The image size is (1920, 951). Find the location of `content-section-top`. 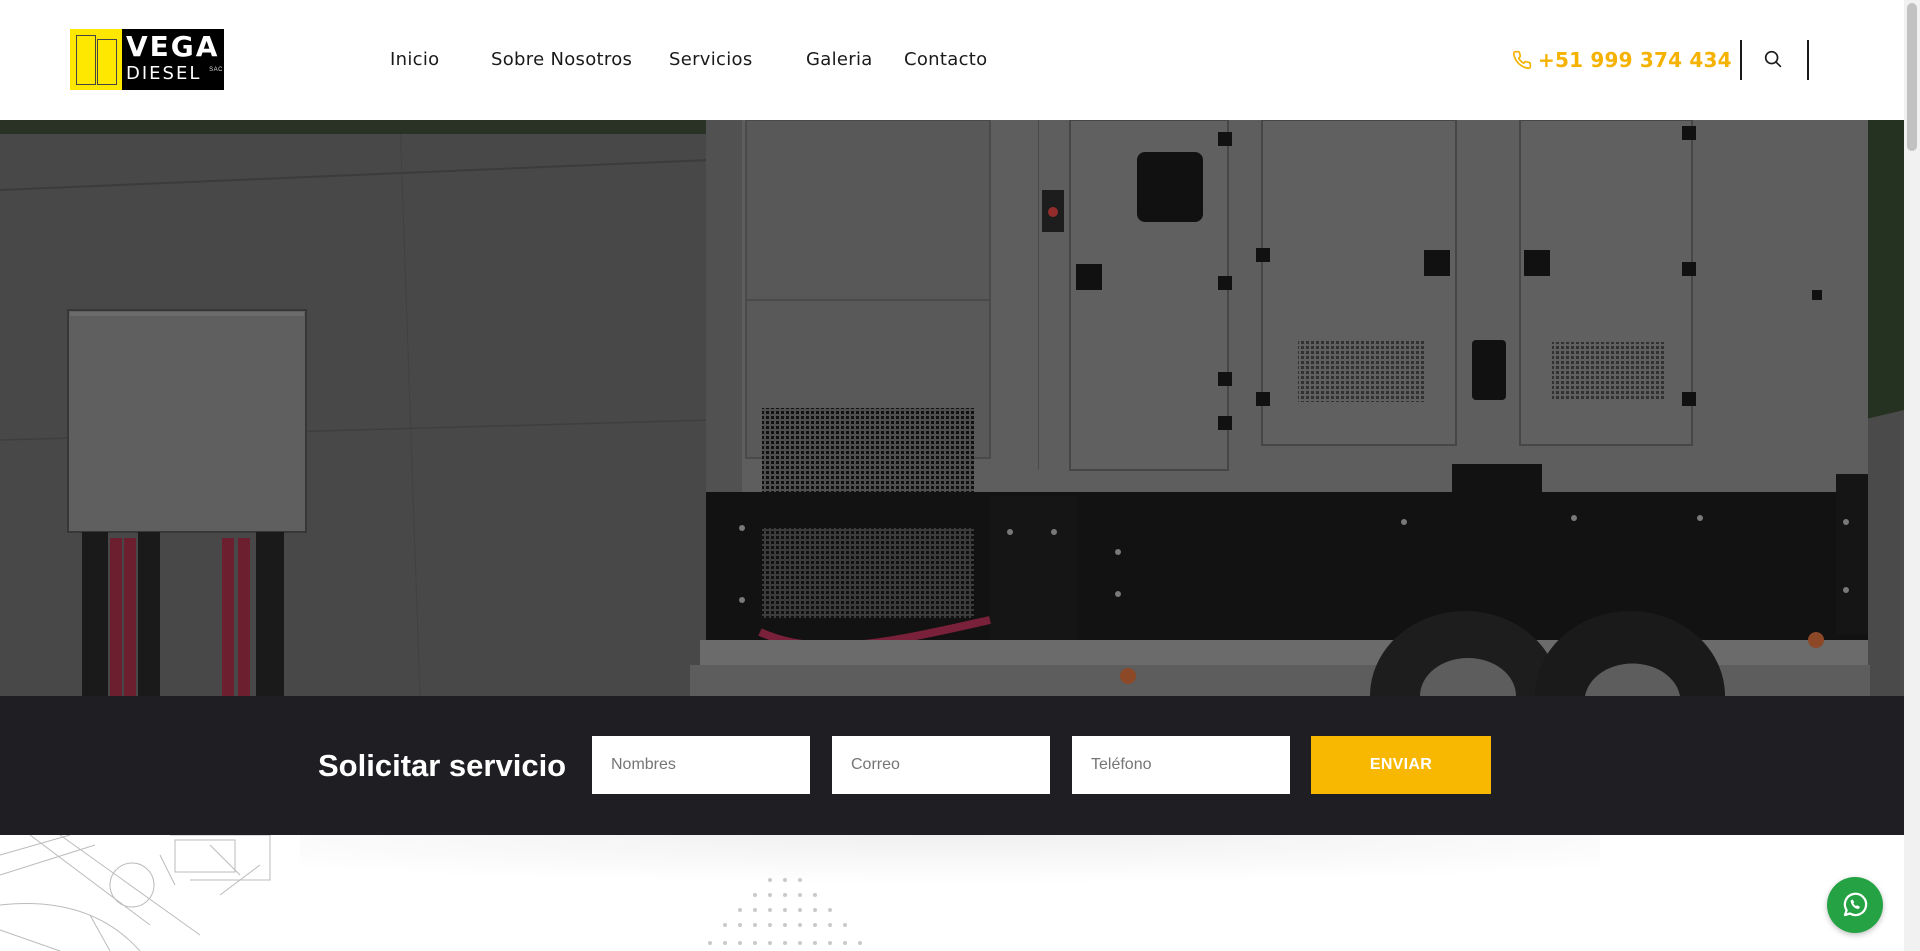

content-section-top is located at coordinates (952, 893).